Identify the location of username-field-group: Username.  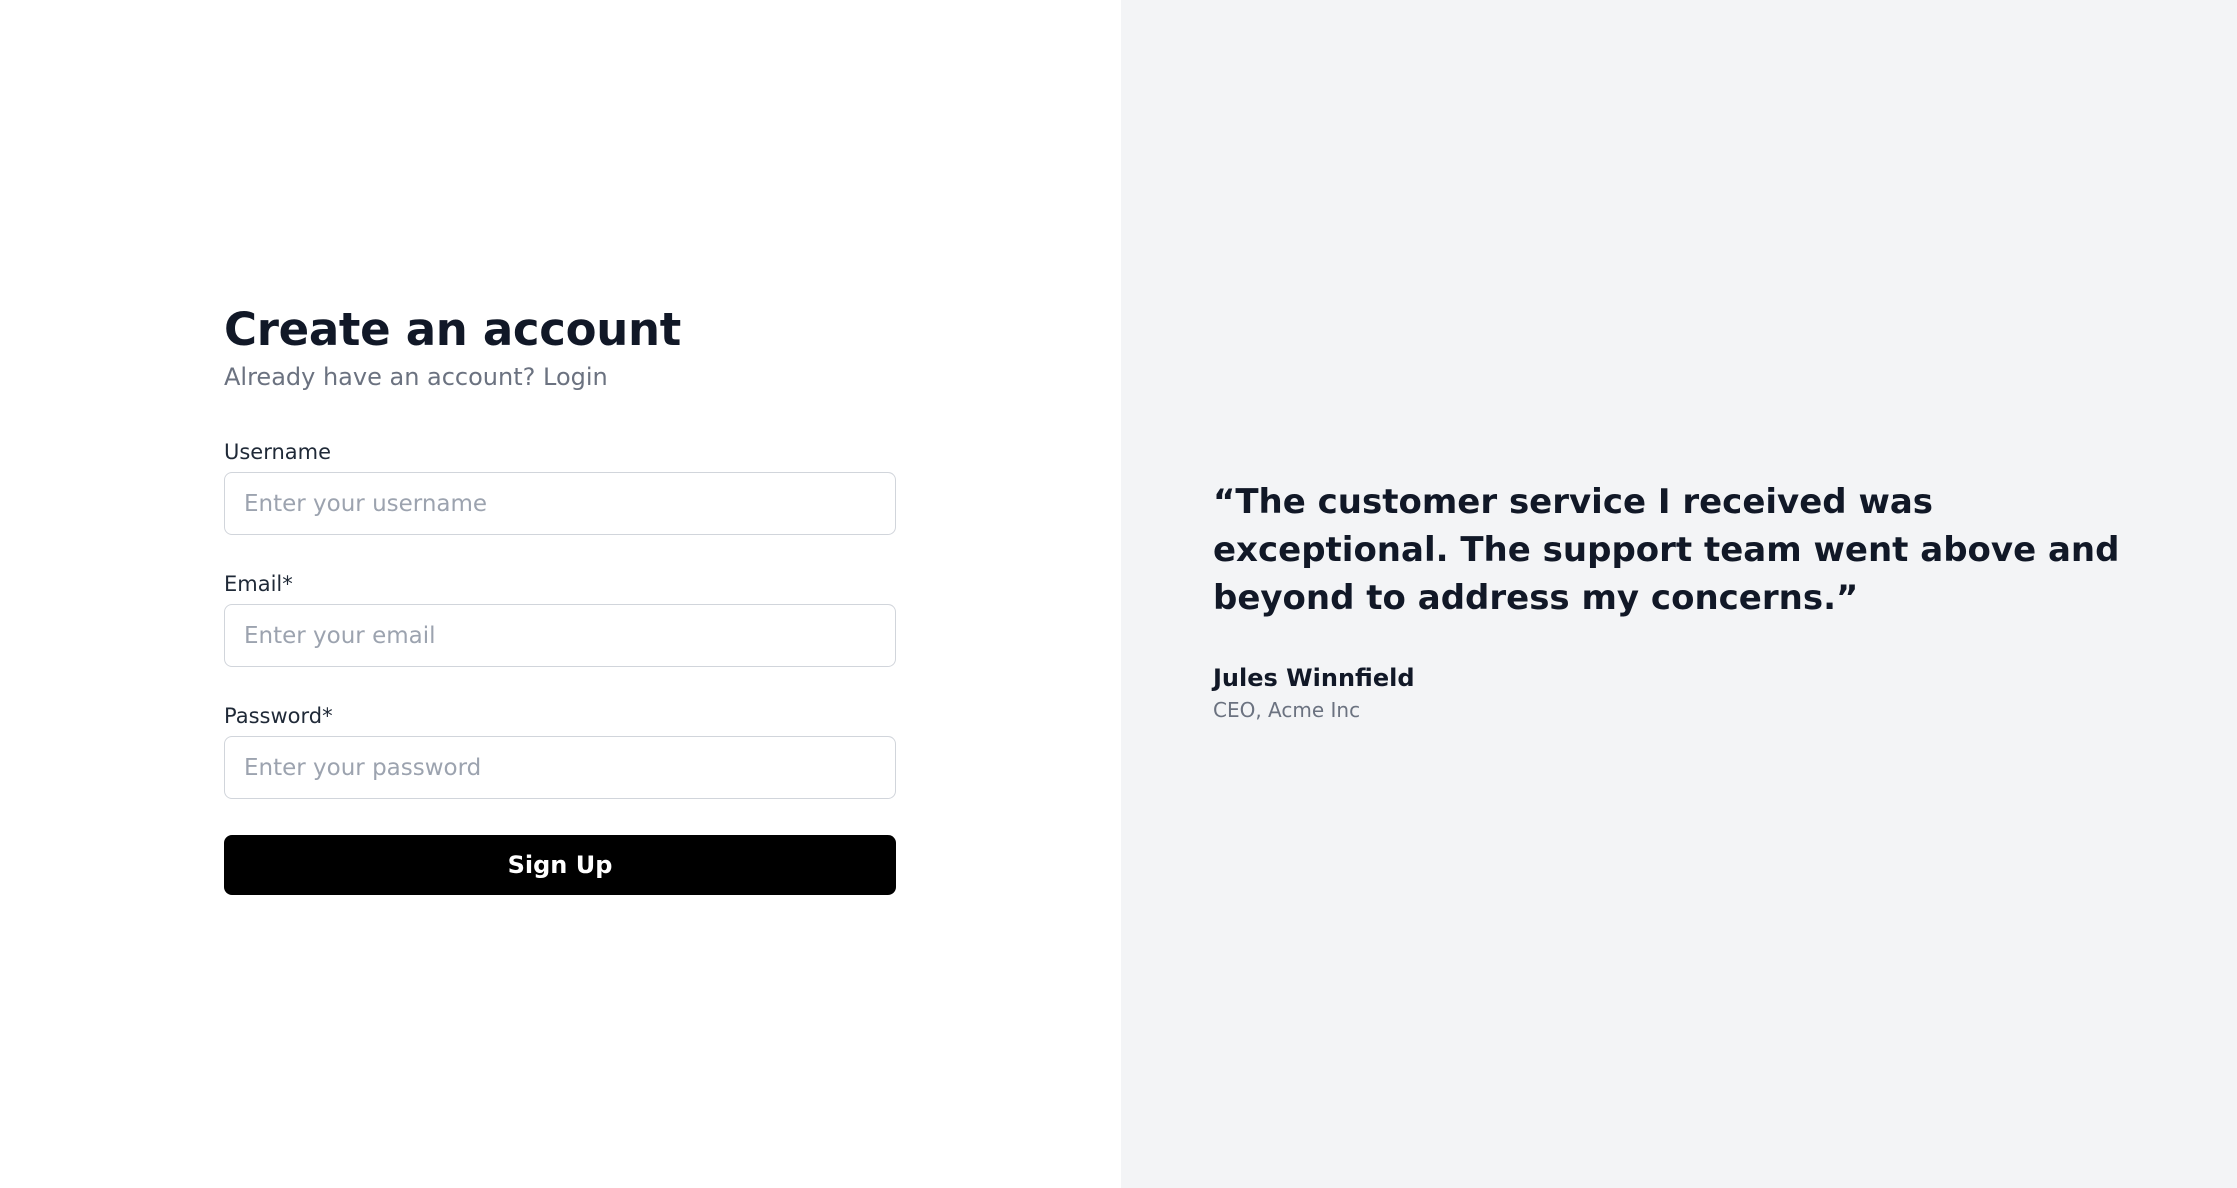
(560, 486).